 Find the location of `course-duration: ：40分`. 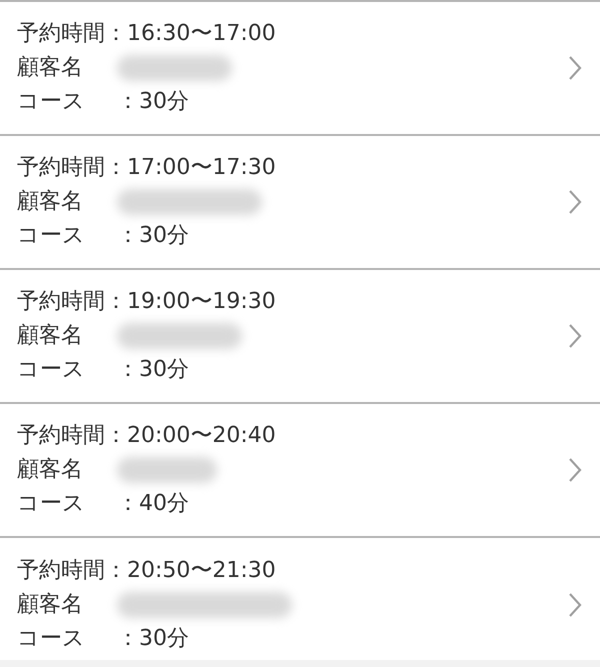

course-duration: ：40分 is located at coordinates (153, 504).